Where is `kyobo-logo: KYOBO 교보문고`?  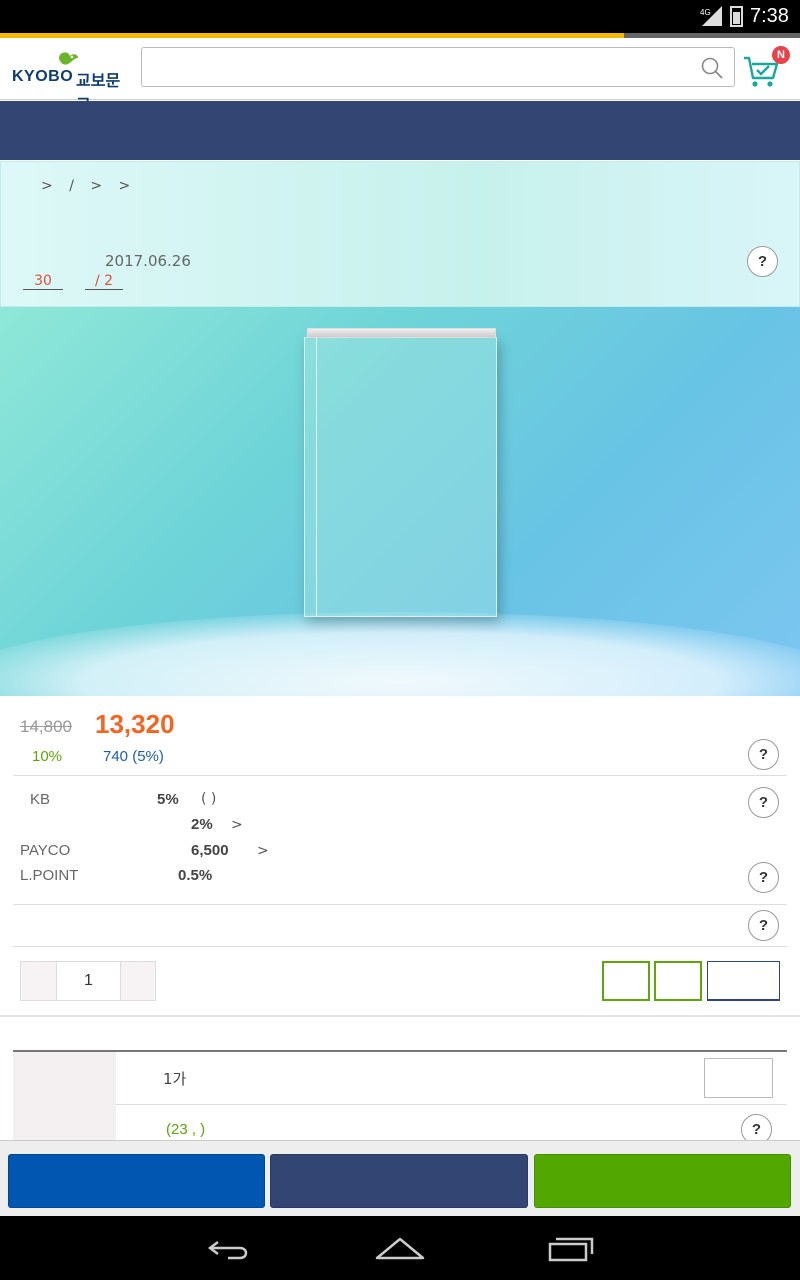
kyobo-logo: KYOBO 교보문고 is located at coordinates (72, 82).